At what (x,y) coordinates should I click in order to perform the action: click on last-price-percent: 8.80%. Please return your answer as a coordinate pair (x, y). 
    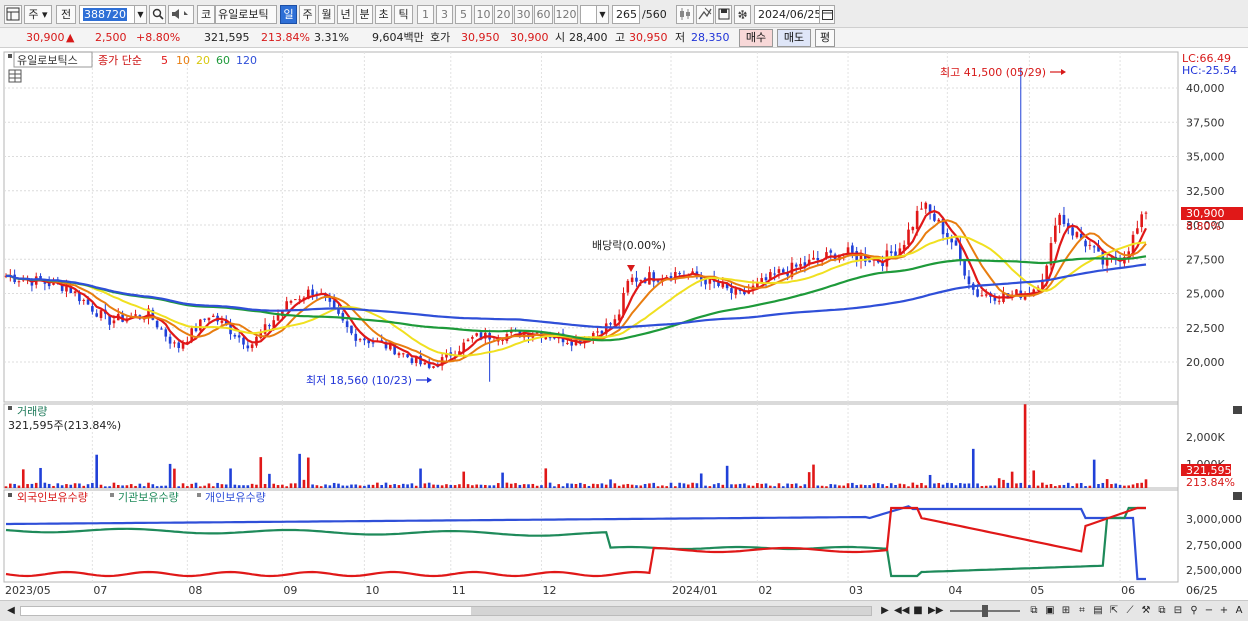
    Looking at the image, I should click on (1203, 226).